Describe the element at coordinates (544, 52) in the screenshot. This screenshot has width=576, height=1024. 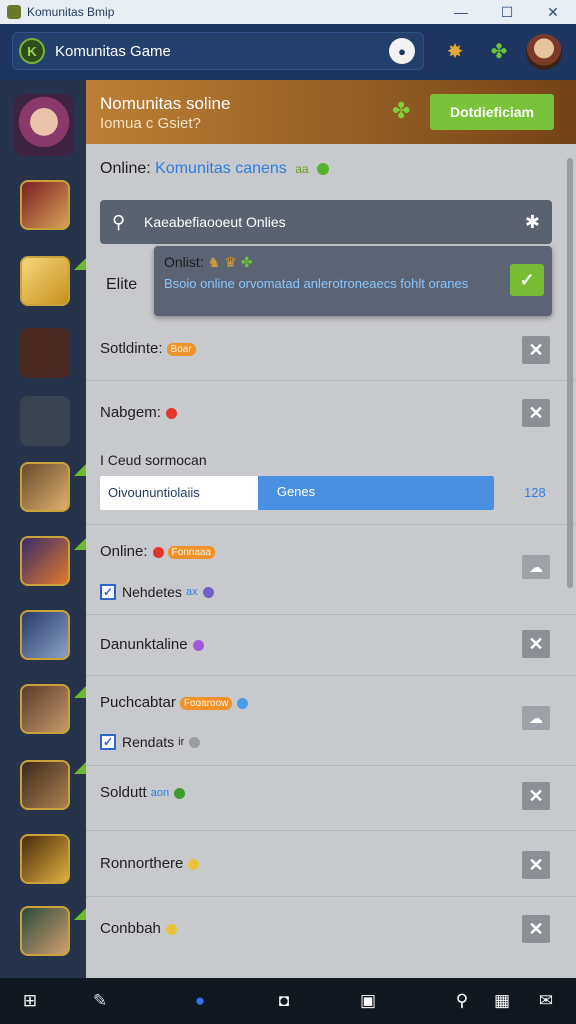
I see `profile-avatar` at that location.